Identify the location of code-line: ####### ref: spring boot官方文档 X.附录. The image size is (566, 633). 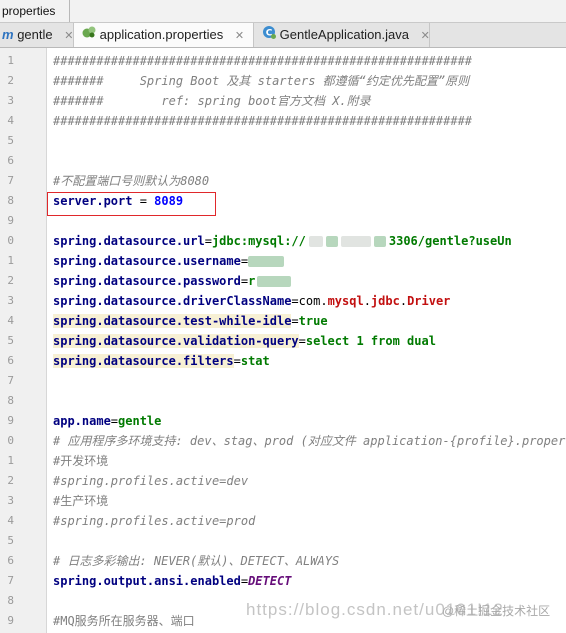
(212, 101).